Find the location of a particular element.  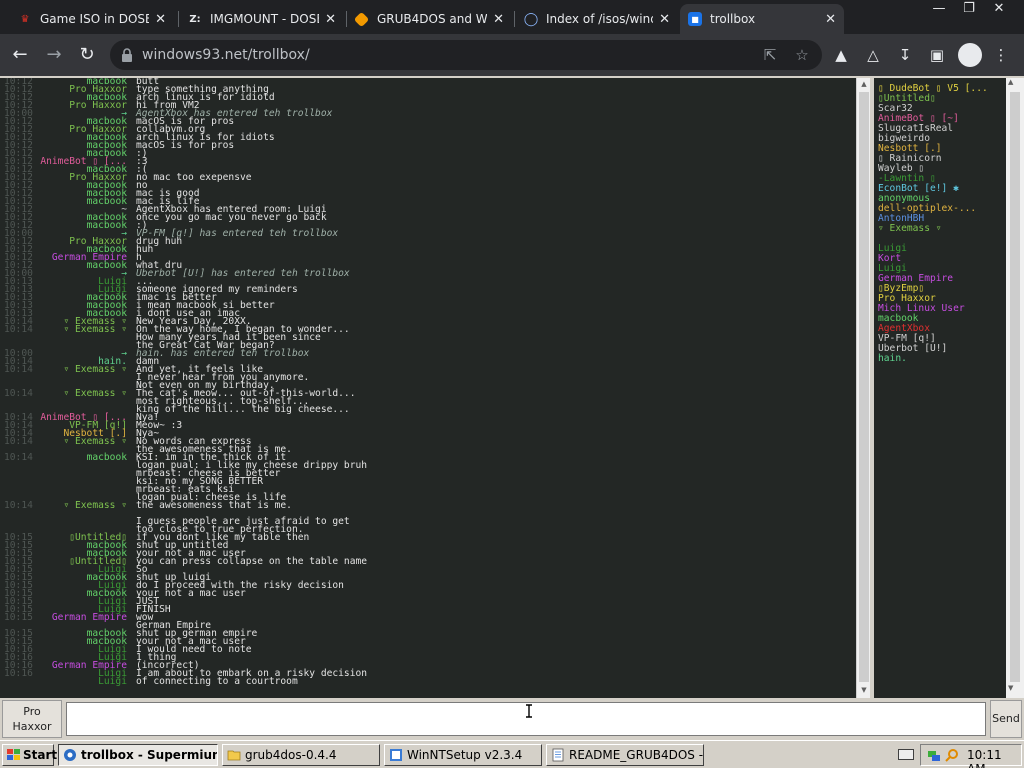

user-list-item: ▿ Exemass ▿ is located at coordinates (910, 229).